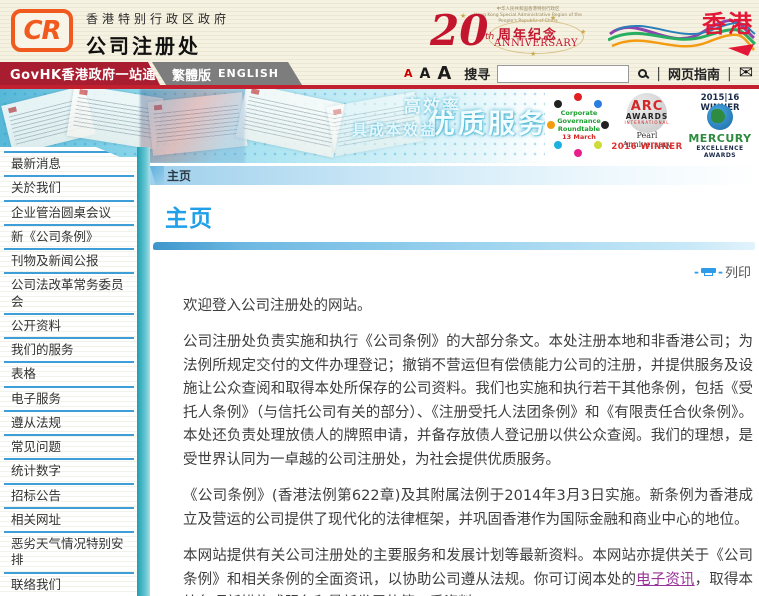  What do you see at coordinates (665, 580) in the screenshot?
I see `e-newsletter-link: 电子资讯` at bounding box center [665, 580].